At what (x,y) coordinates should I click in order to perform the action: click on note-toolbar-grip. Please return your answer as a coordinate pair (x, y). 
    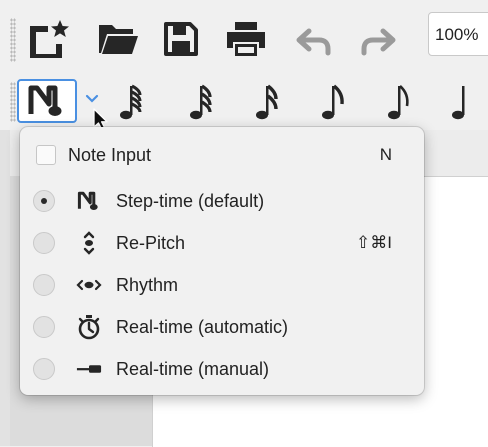
    Looking at the image, I should click on (13, 102).